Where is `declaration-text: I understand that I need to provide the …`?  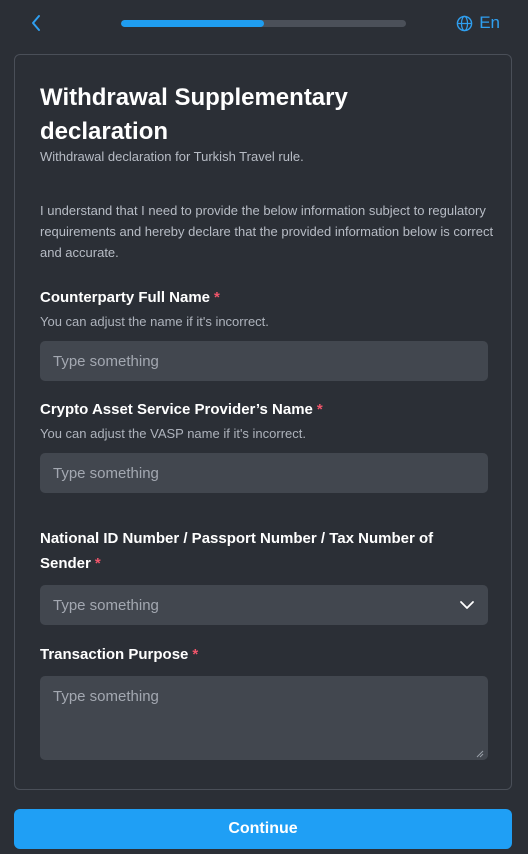
declaration-text: I understand that I need to provide the … is located at coordinates (267, 231).